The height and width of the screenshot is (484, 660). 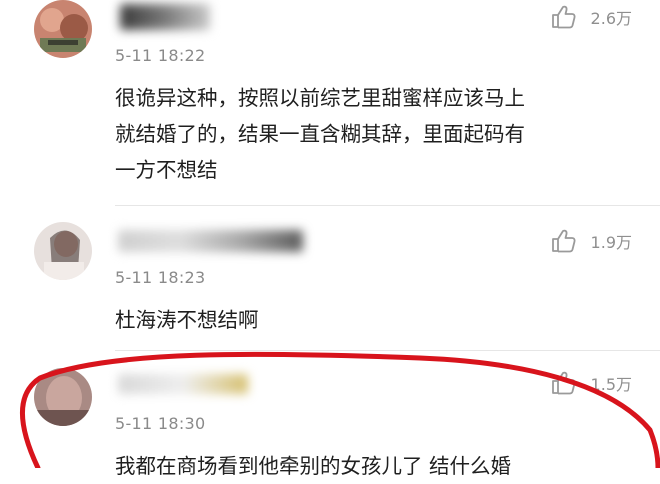 What do you see at coordinates (320, 134) in the screenshot?
I see `comment-line: 就结婚了的，结果一直含糊其辞，里面起码有` at bounding box center [320, 134].